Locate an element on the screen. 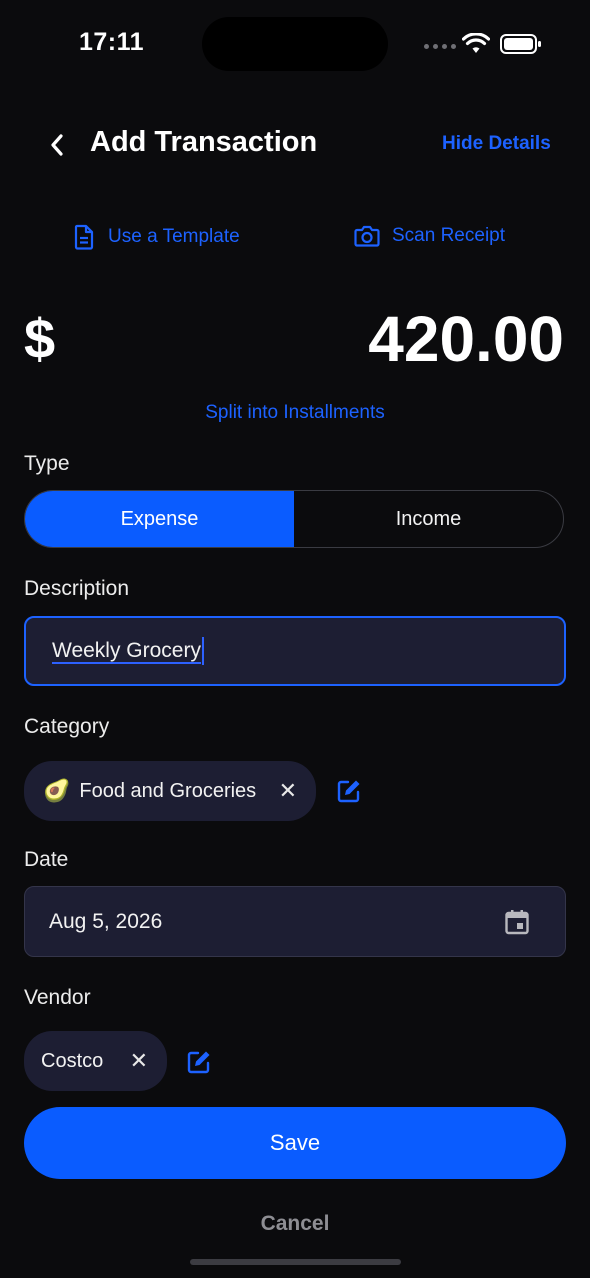  hide-details-button: Hide Details is located at coordinates (496, 144).